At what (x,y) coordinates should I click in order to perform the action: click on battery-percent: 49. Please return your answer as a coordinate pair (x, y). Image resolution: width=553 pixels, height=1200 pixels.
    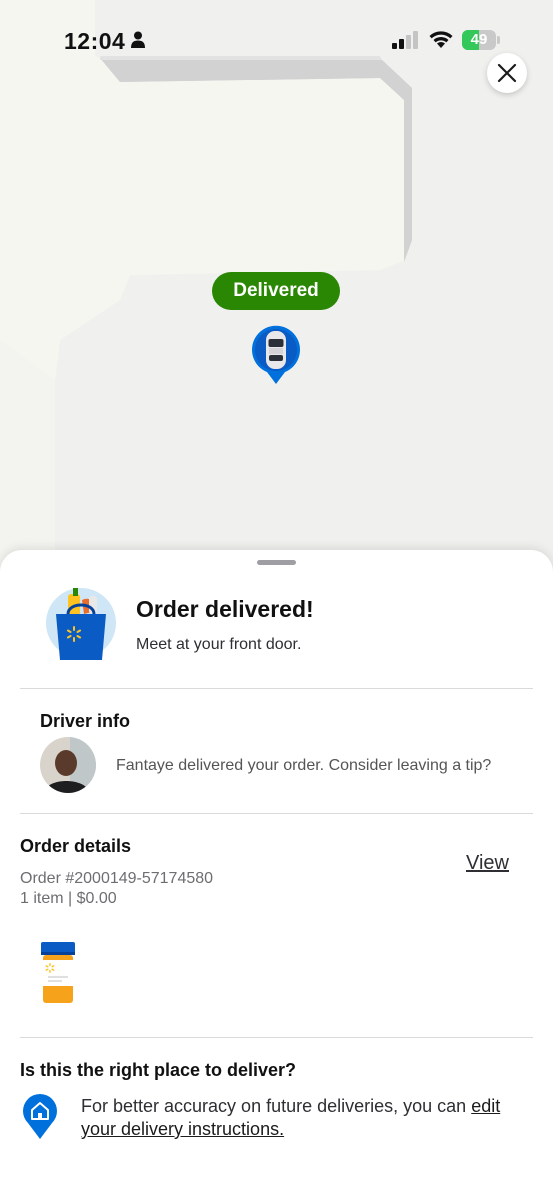
    Looking at the image, I should click on (479, 39).